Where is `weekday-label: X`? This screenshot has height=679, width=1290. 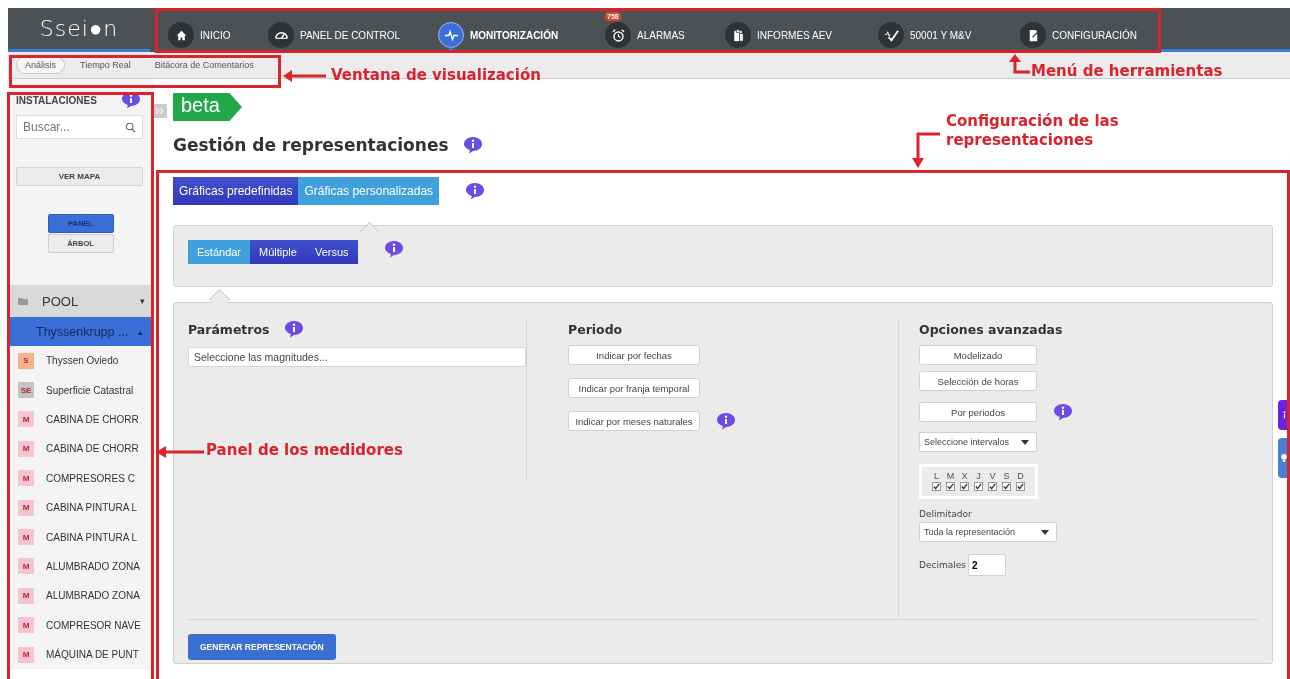 weekday-label: X is located at coordinates (964, 476).